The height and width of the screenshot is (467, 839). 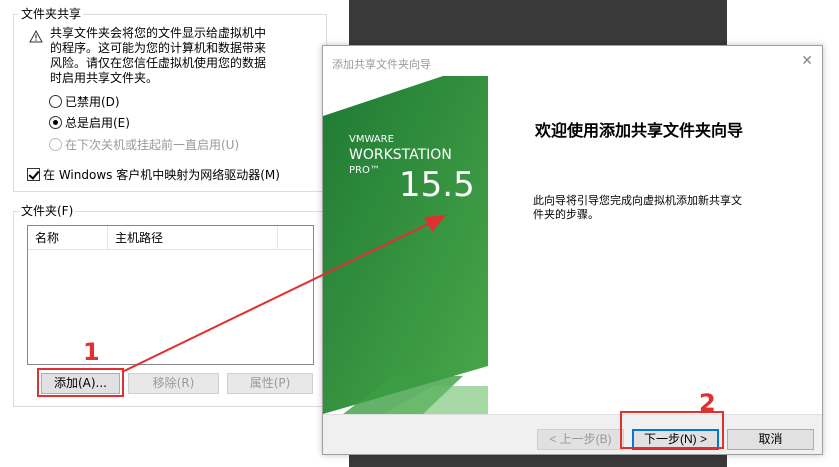 What do you see at coordinates (637, 207) in the screenshot?
I see `welcome-description: 此向导将引导您完成向虚拟机添加新共享文 件夹的步骤。` at bounding box center [637, 207].